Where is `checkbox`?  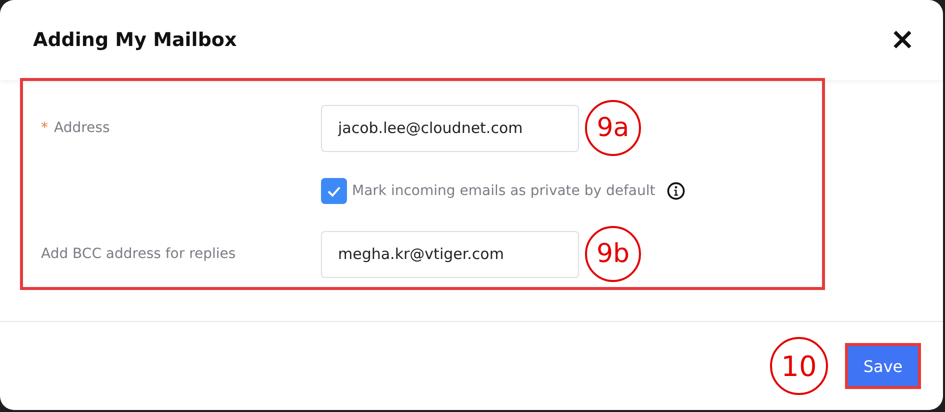
checkbox is located at coordinates (334, 191).